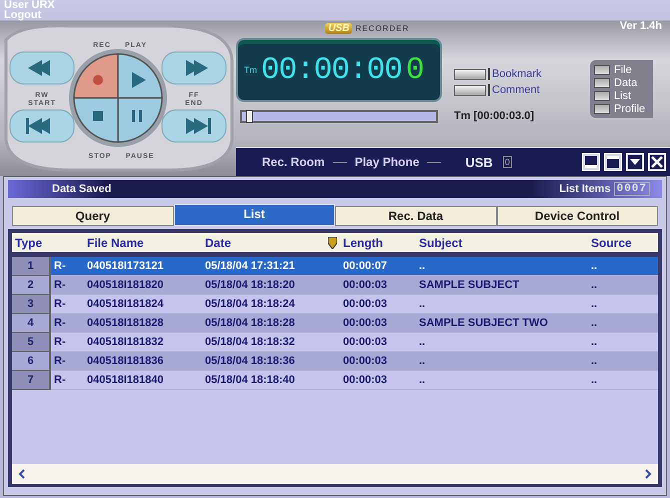 This screenshot has width=670, height=498. I want to click on logo-mark: USB, so click(338, 28).